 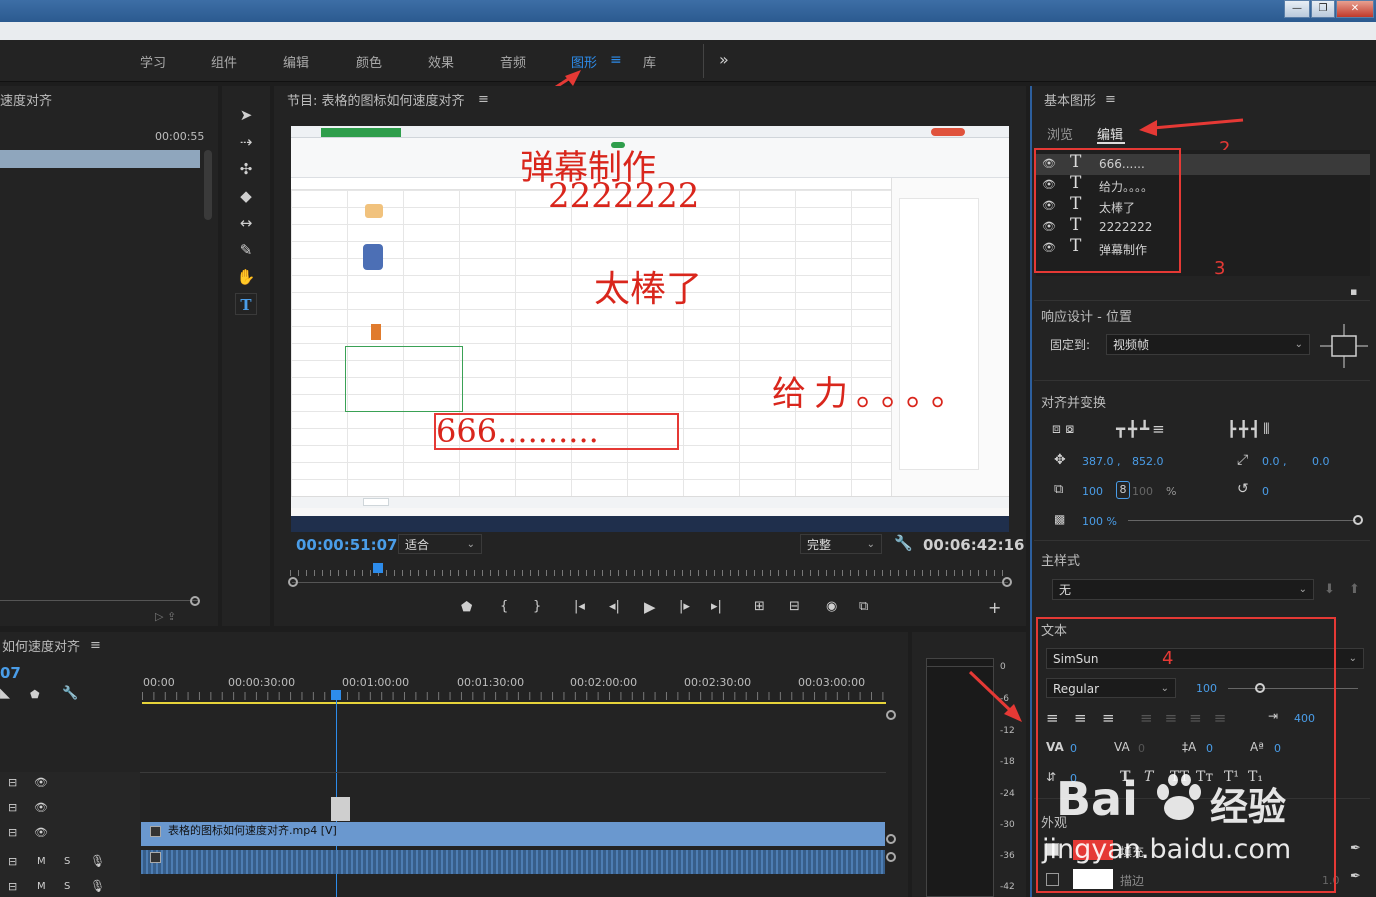 I want to click on extract-icon: ⊟, so click(x=794, y=606).